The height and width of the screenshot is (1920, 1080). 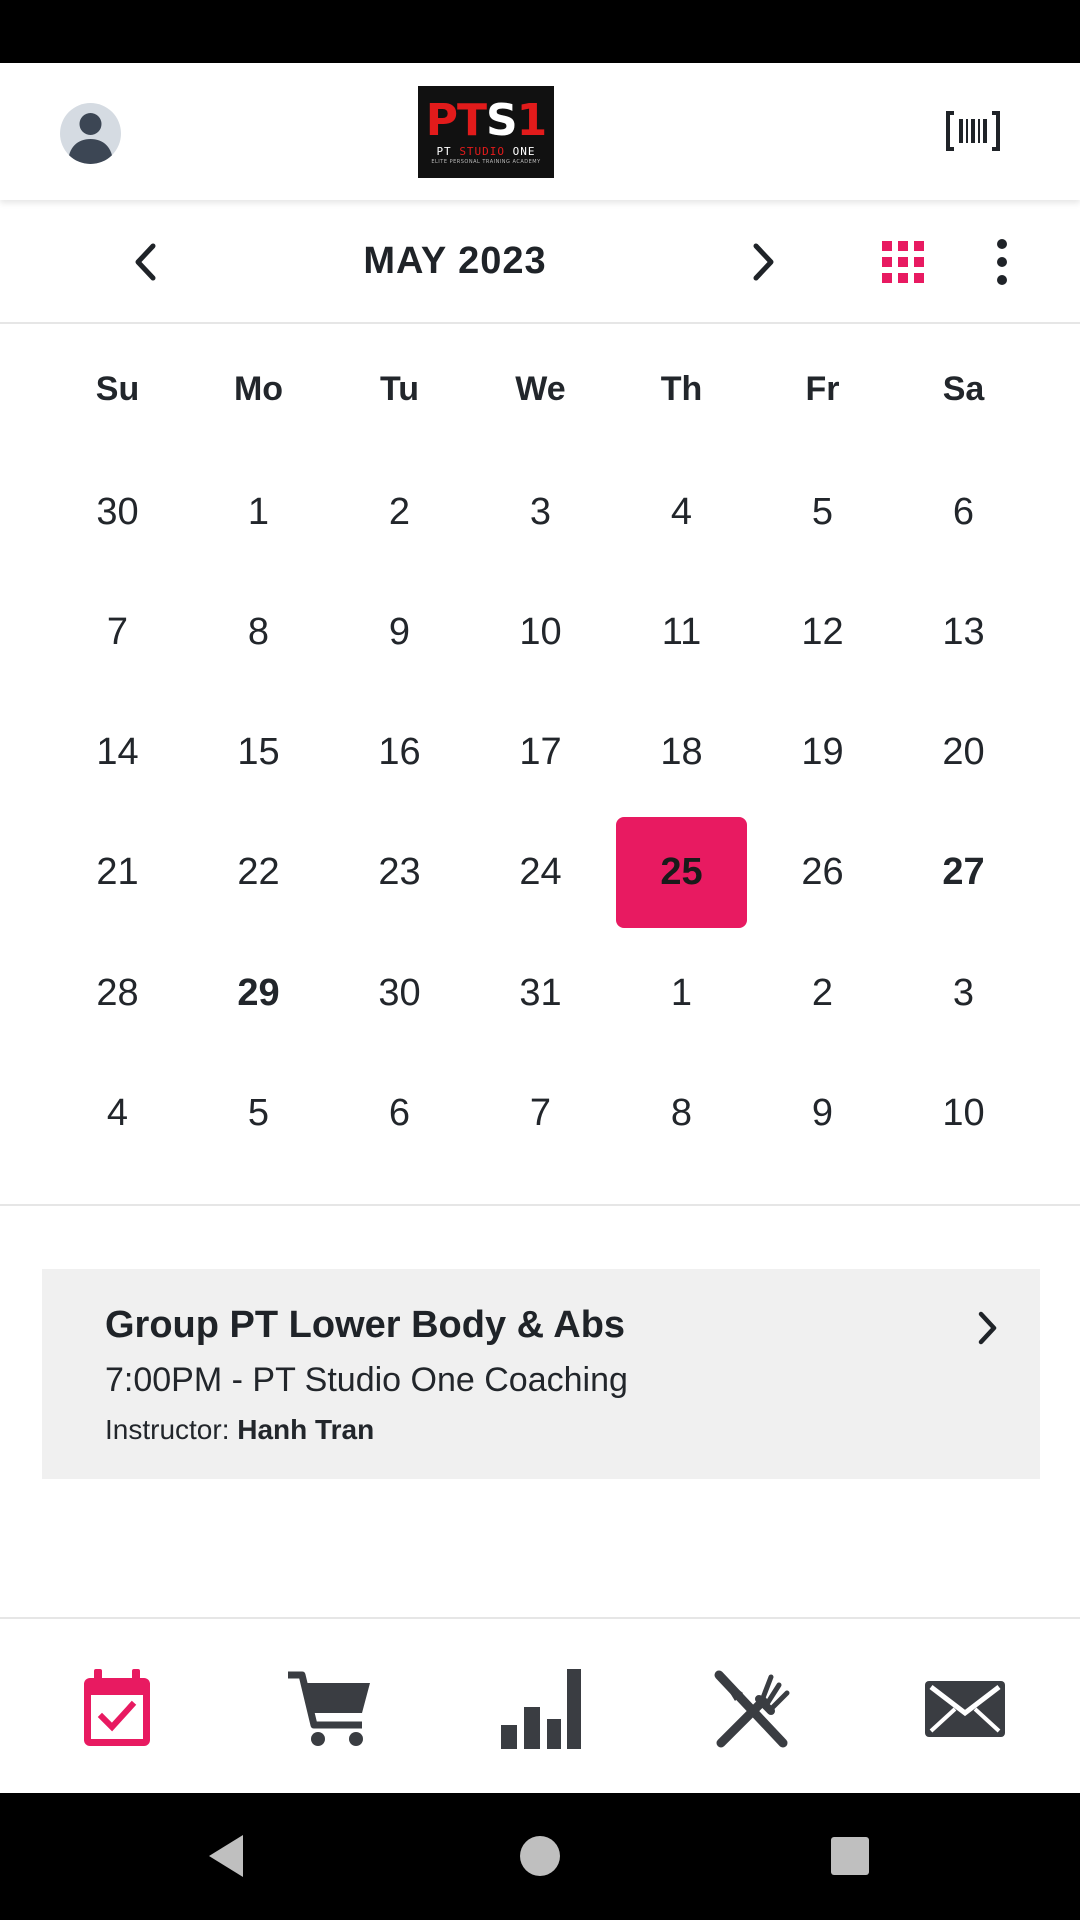 I want to click on nav-stats, so click(x=541, y=1709).